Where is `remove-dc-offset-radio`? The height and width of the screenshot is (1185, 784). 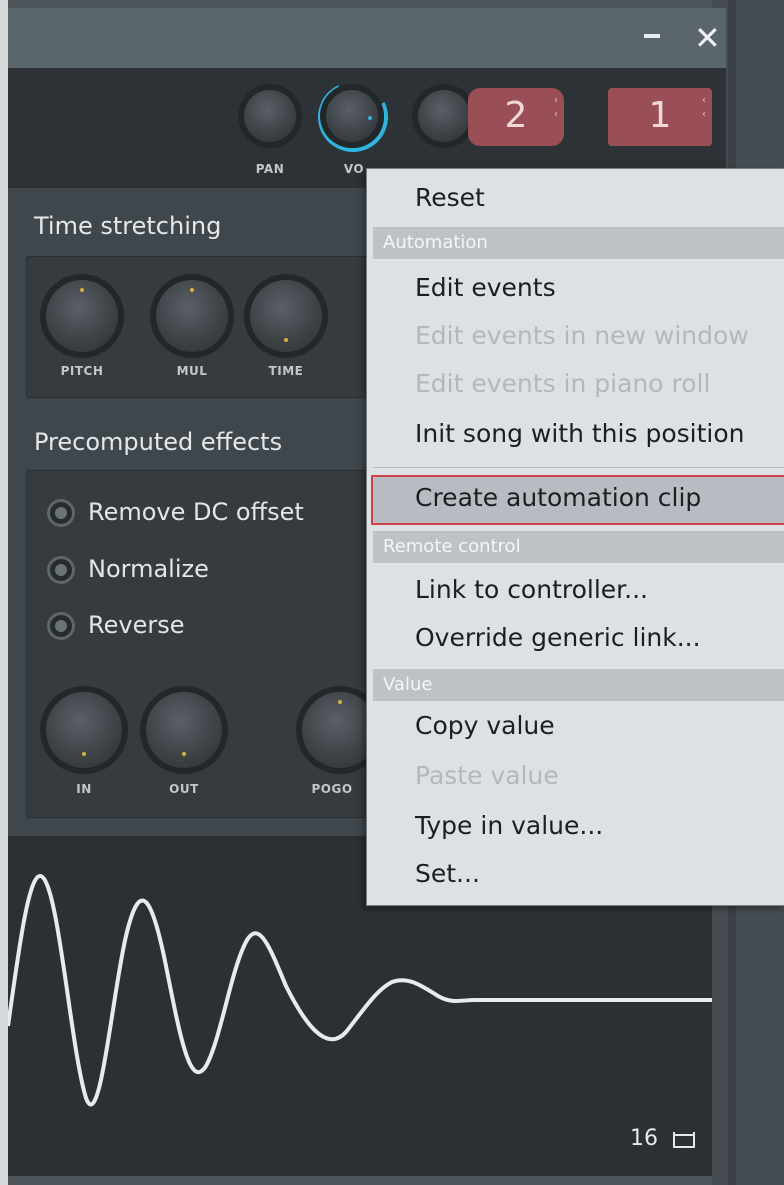 remove-dc-offset-radio is located at coordinates (61, 513).